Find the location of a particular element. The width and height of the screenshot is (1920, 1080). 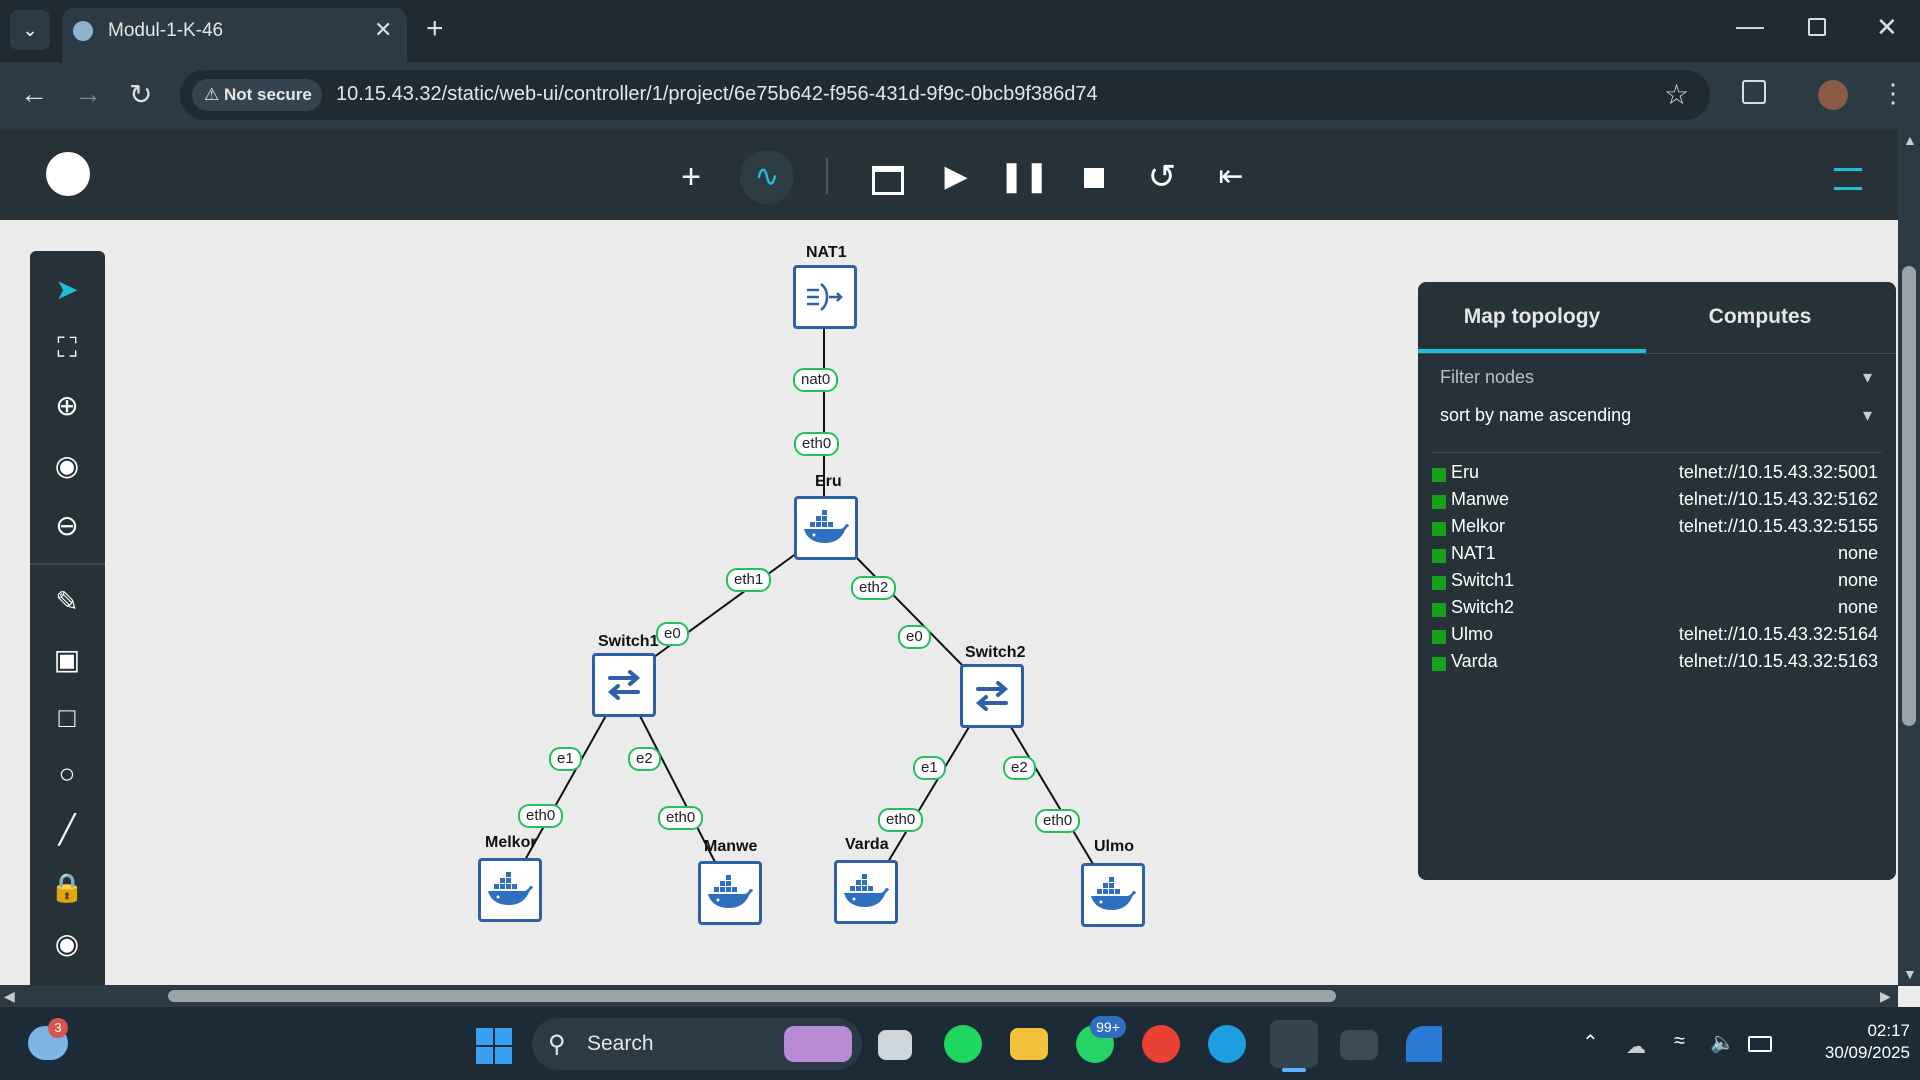

wifi-icon: ≈ is located at coordinates (1679, 1041).